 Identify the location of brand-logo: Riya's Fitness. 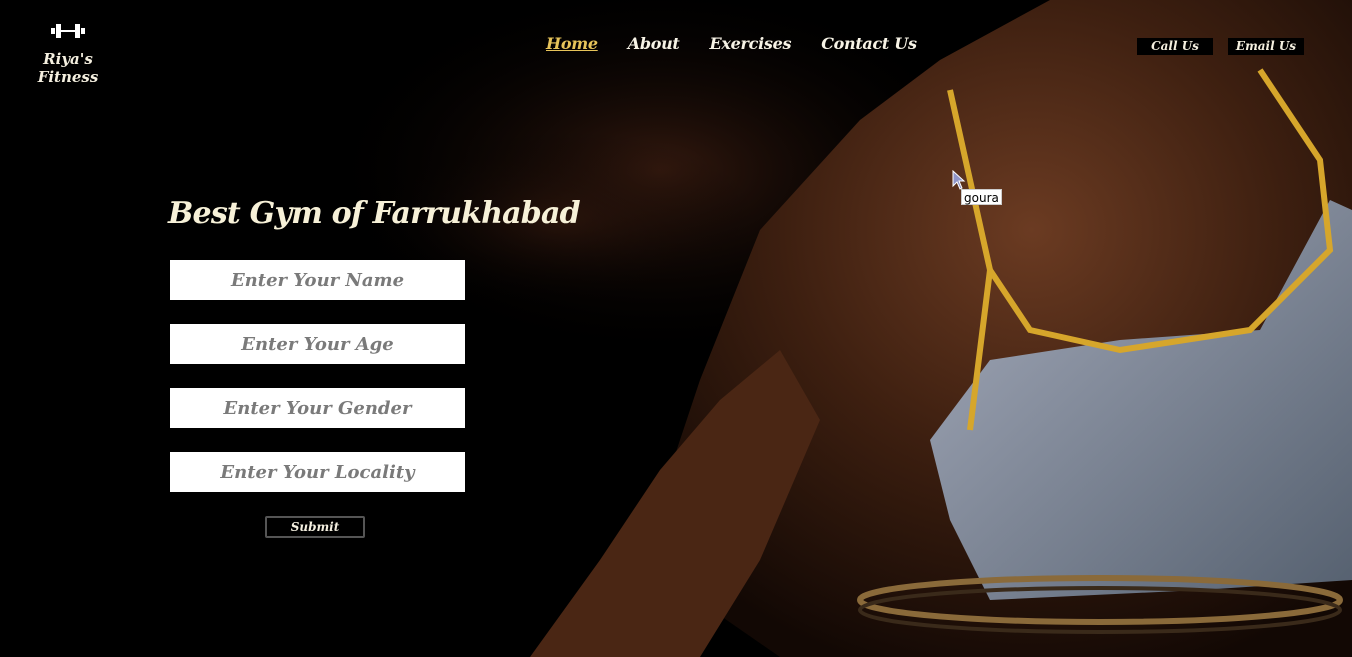
(68, 54).